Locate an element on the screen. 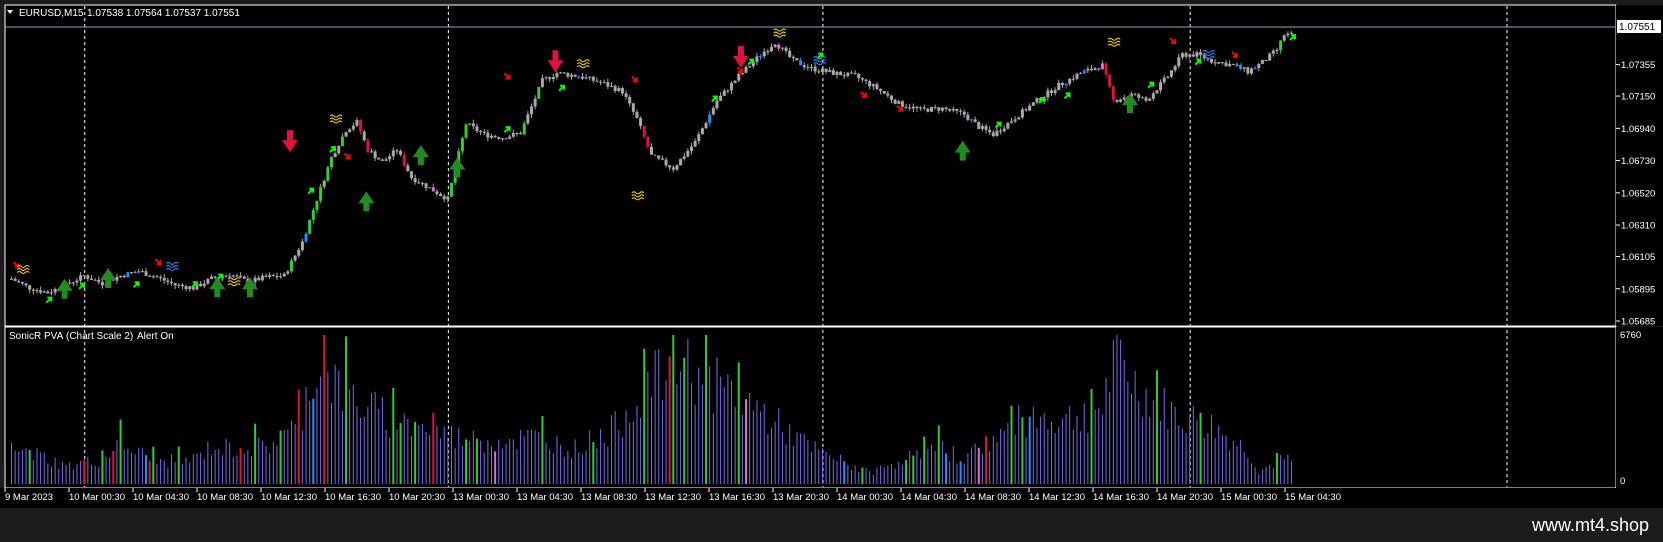 The width and height of the screenshot is (1663, 542). indicator-alert: Alert On is located at coordinates (155, 336).